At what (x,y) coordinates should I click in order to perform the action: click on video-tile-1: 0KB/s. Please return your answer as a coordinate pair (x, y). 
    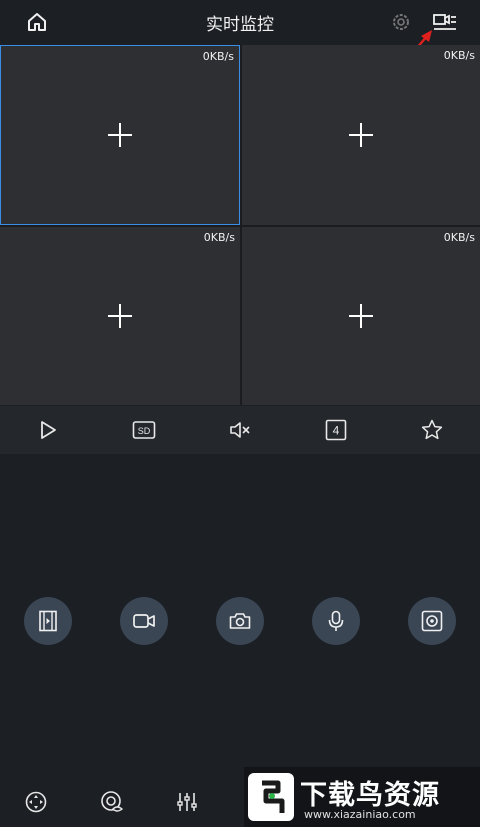
    Looking at the image, I should click on (120, 135).